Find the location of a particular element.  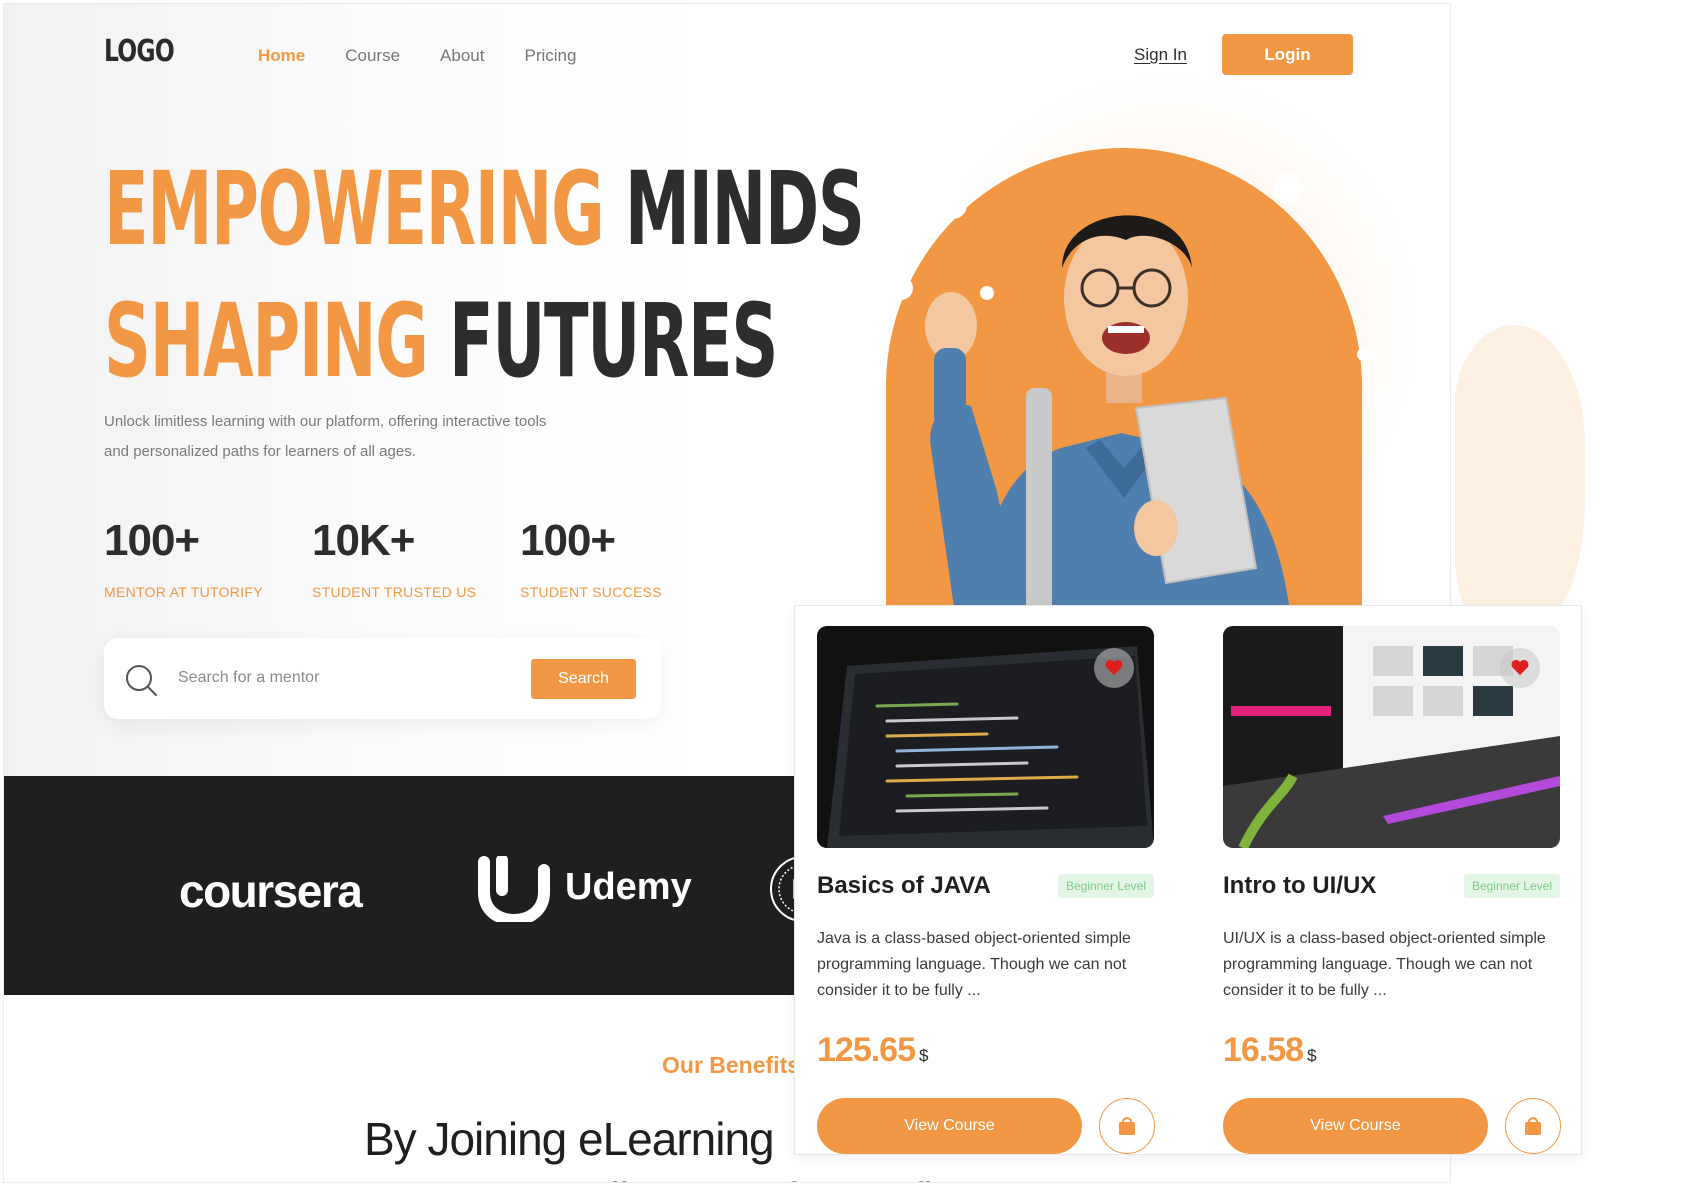

search-icon is located at coordinates (142, 683).